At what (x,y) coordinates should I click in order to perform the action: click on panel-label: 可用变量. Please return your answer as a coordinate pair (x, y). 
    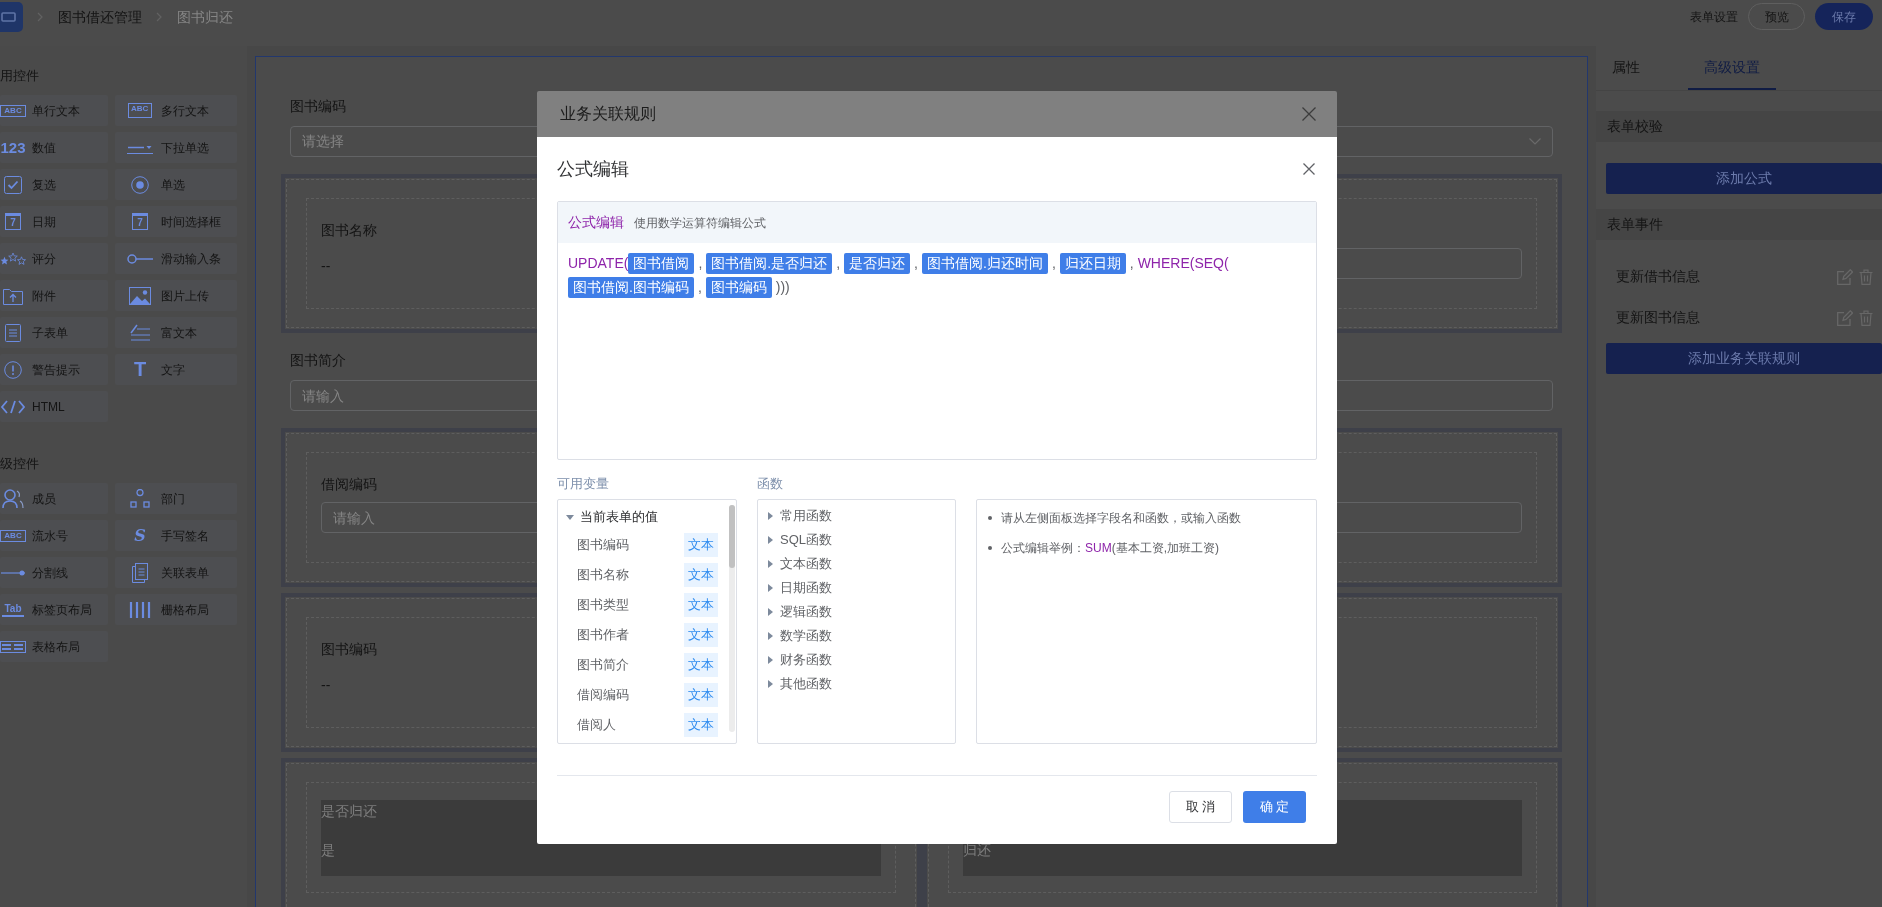
    Looking at the image, I should click on (583, 484).